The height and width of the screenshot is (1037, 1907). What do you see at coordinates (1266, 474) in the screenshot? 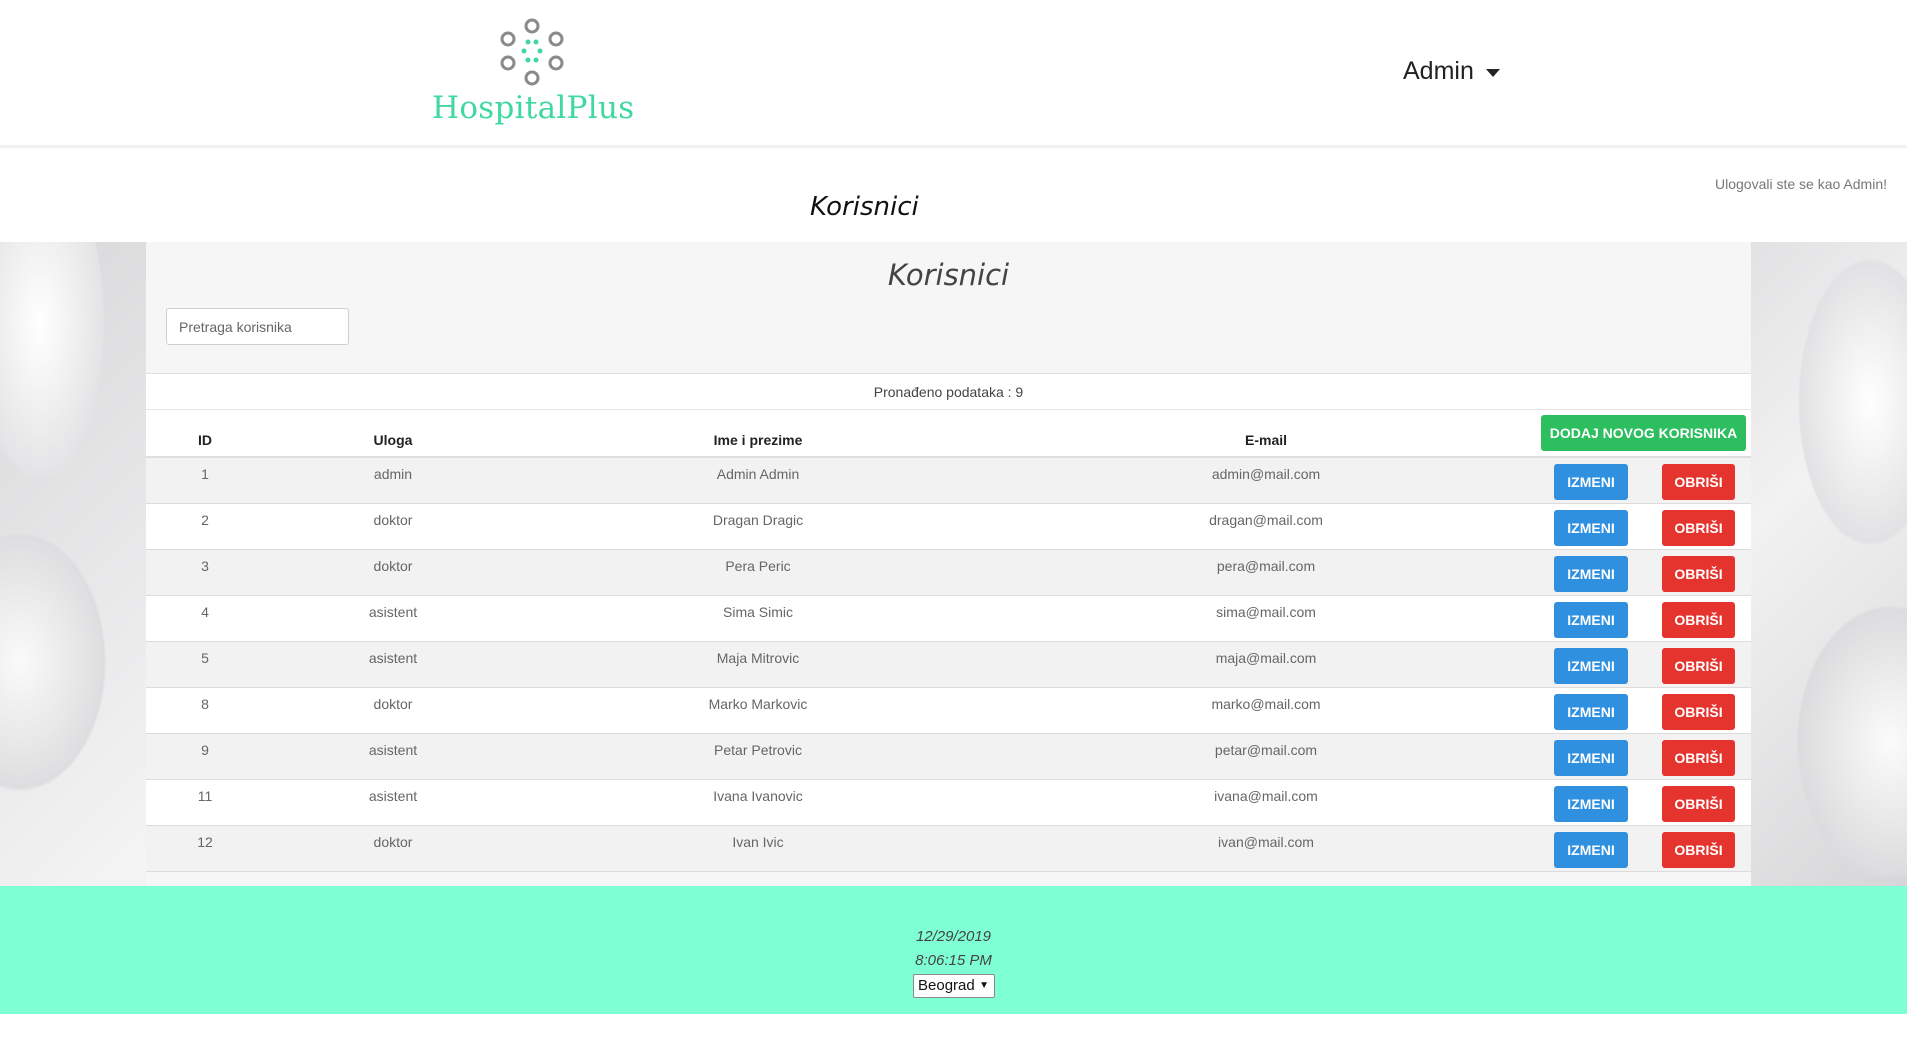
I see `cell-email: admin@mail.com` at bounding box center [1266, 474].